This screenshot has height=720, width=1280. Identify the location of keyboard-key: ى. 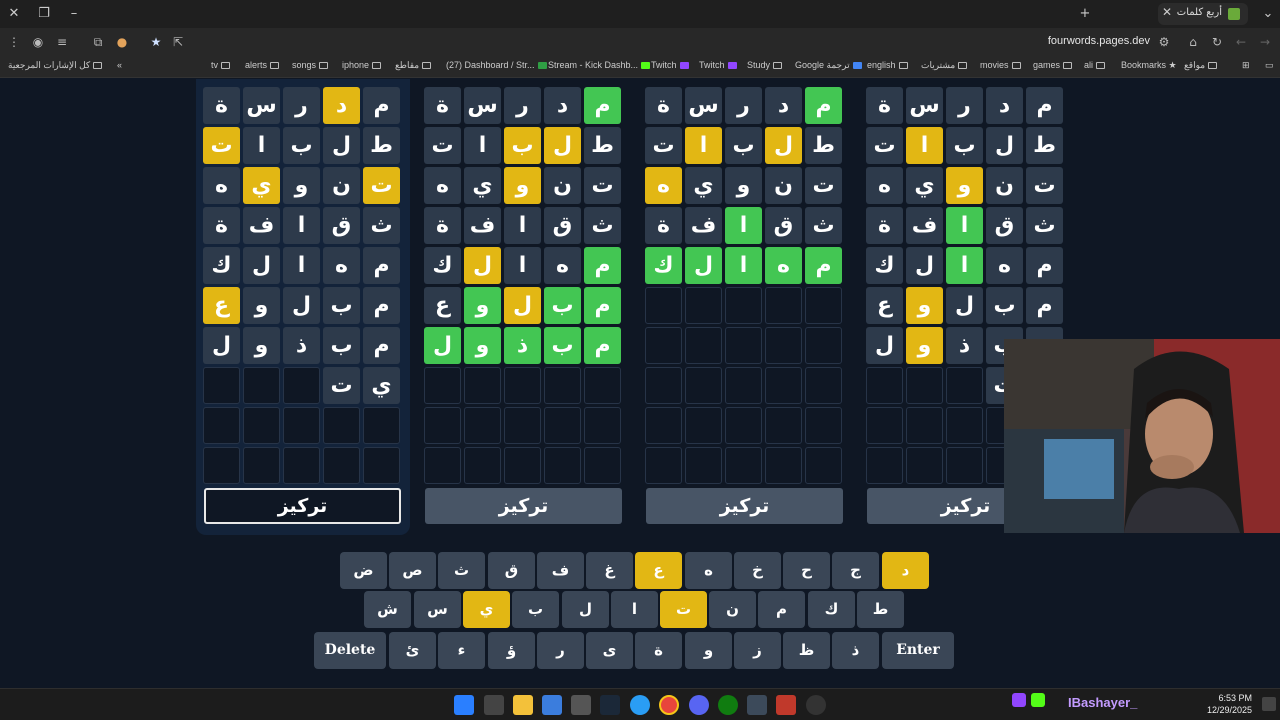
(609, 650).